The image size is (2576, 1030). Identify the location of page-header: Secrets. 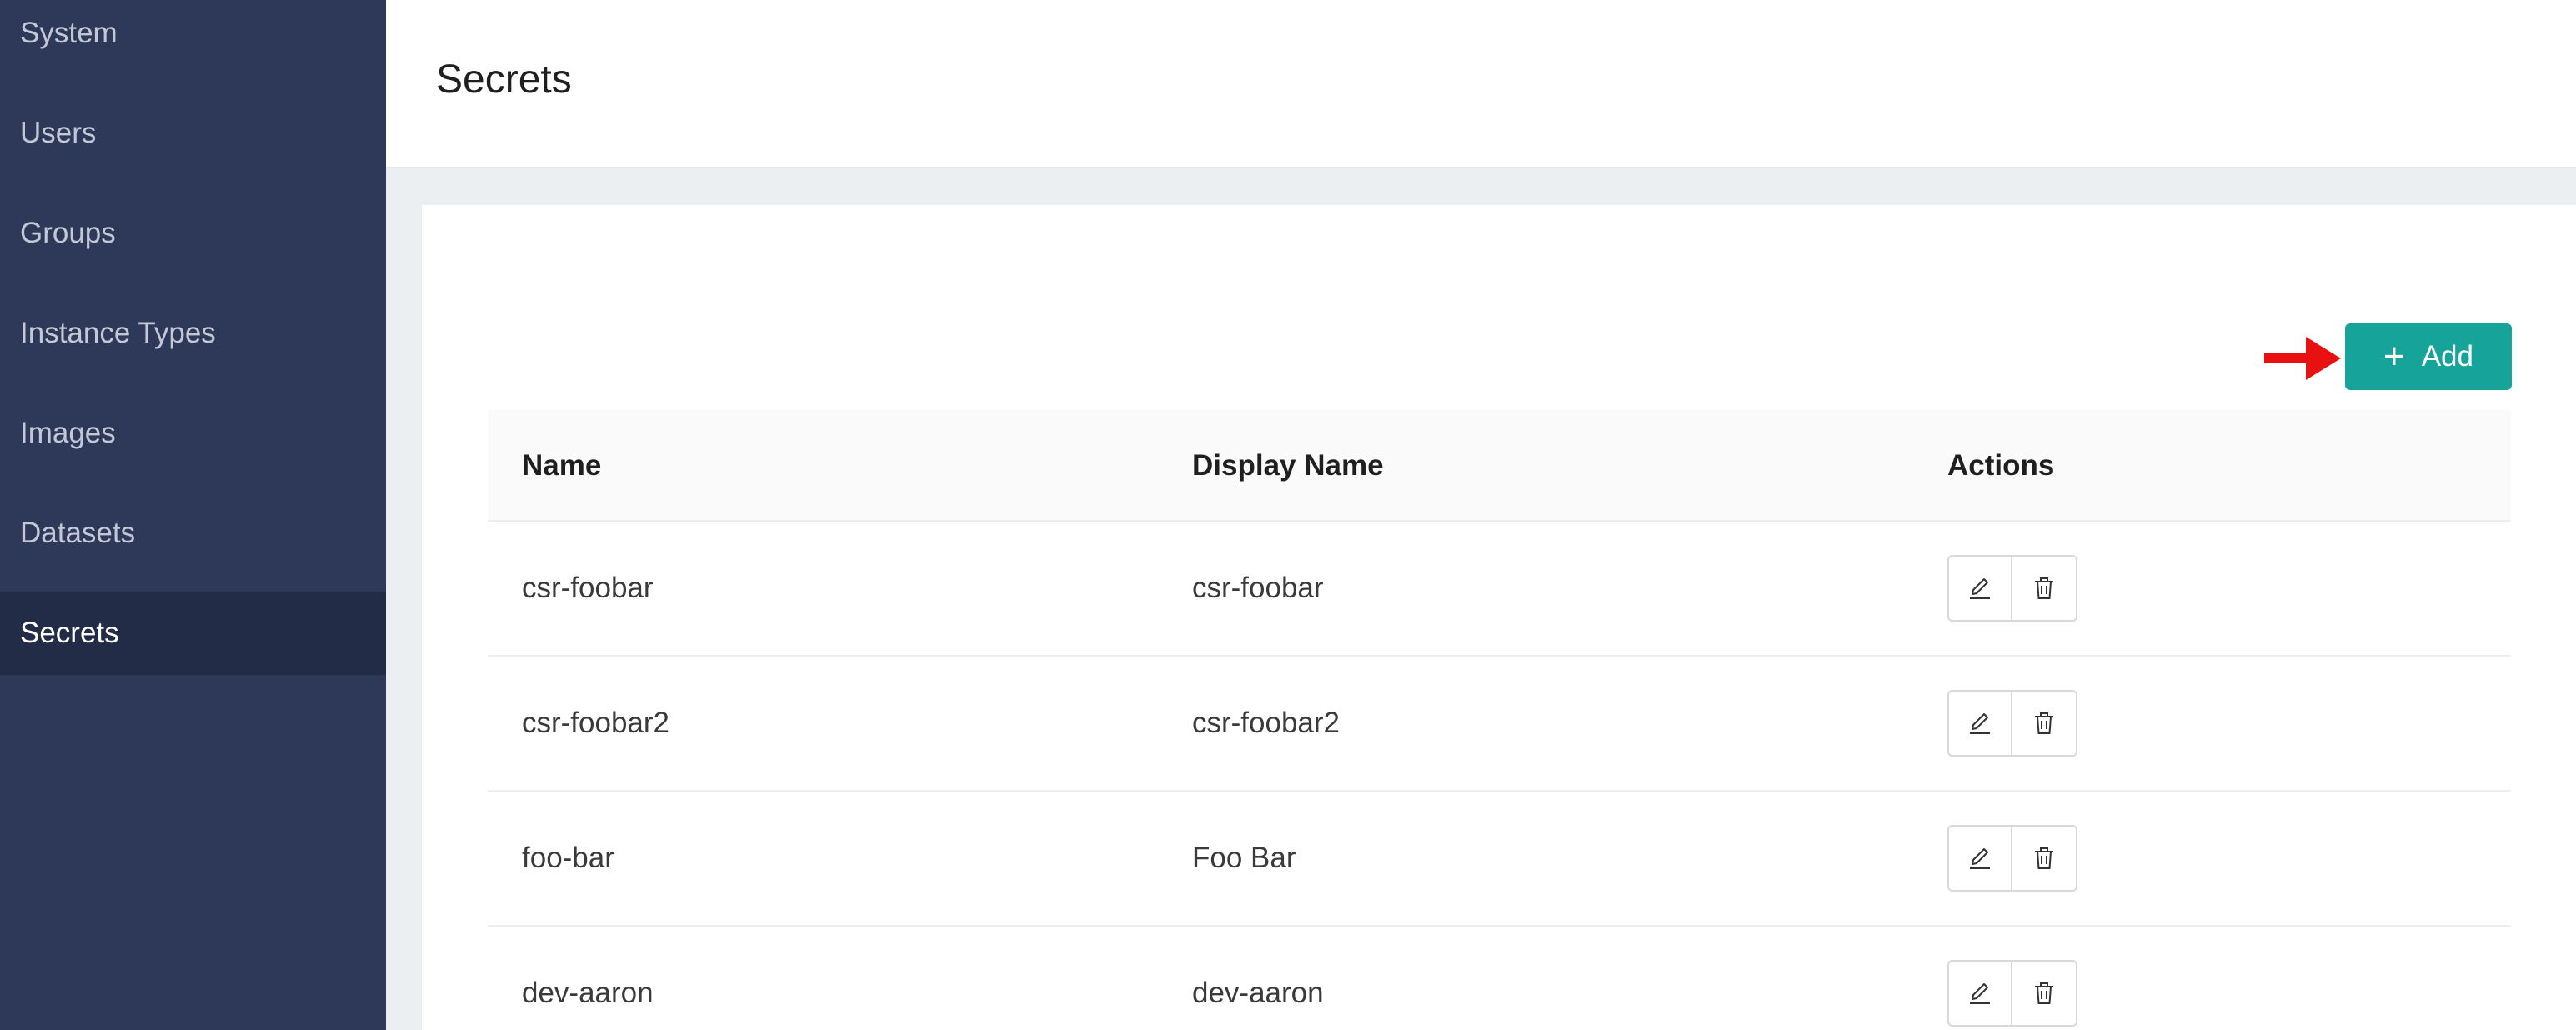
(1481, 84).